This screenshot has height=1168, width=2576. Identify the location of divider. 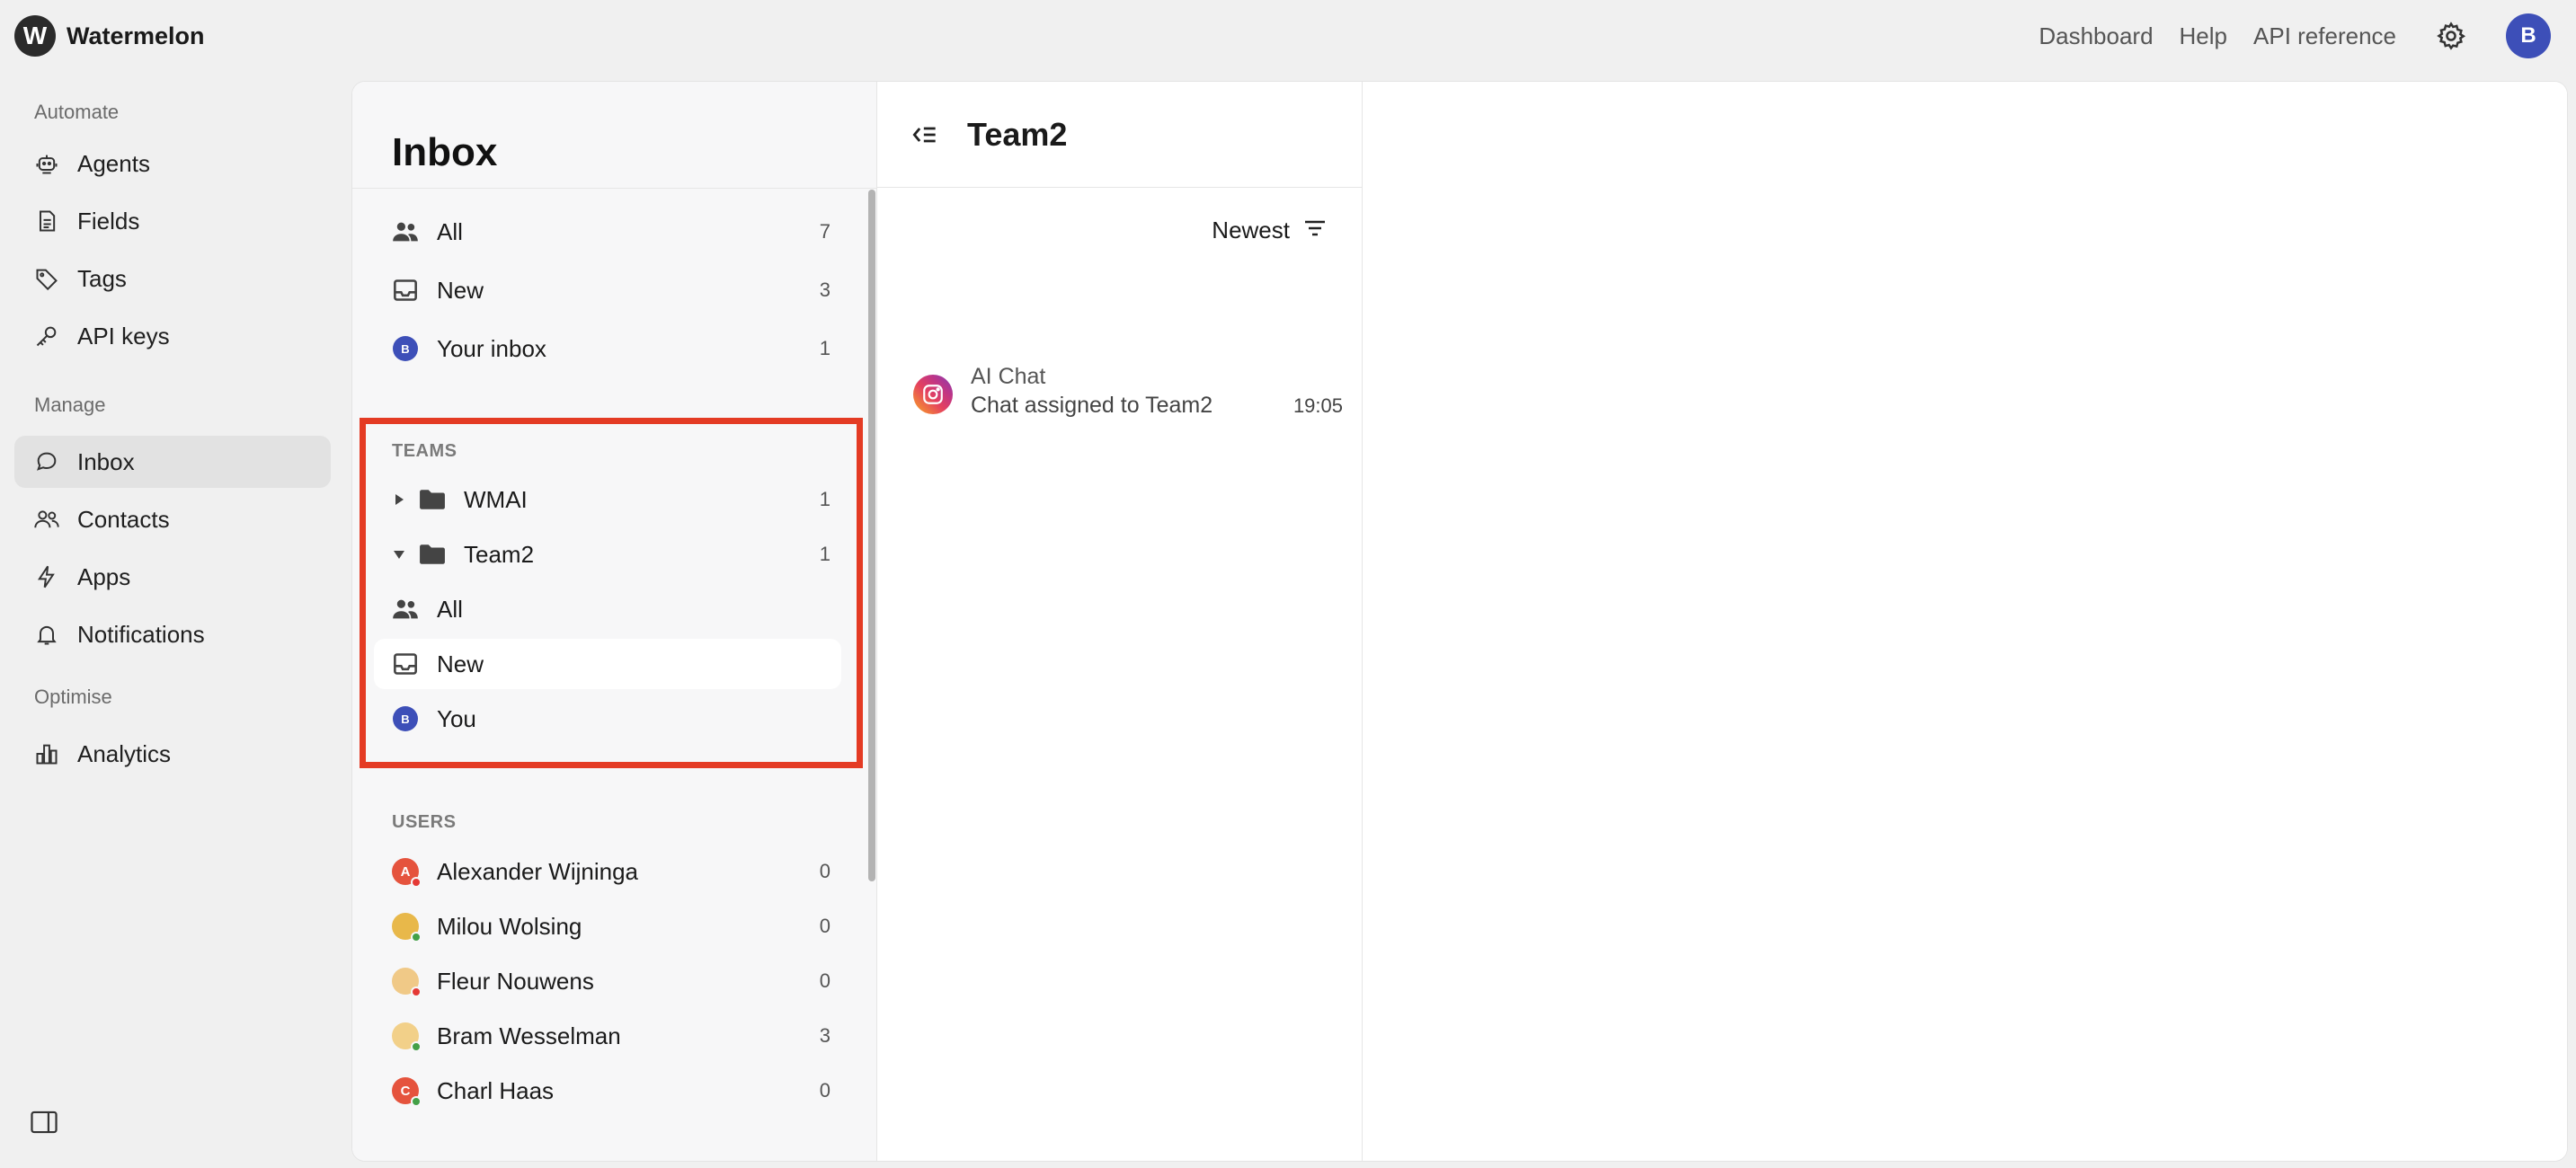
(614, 188).